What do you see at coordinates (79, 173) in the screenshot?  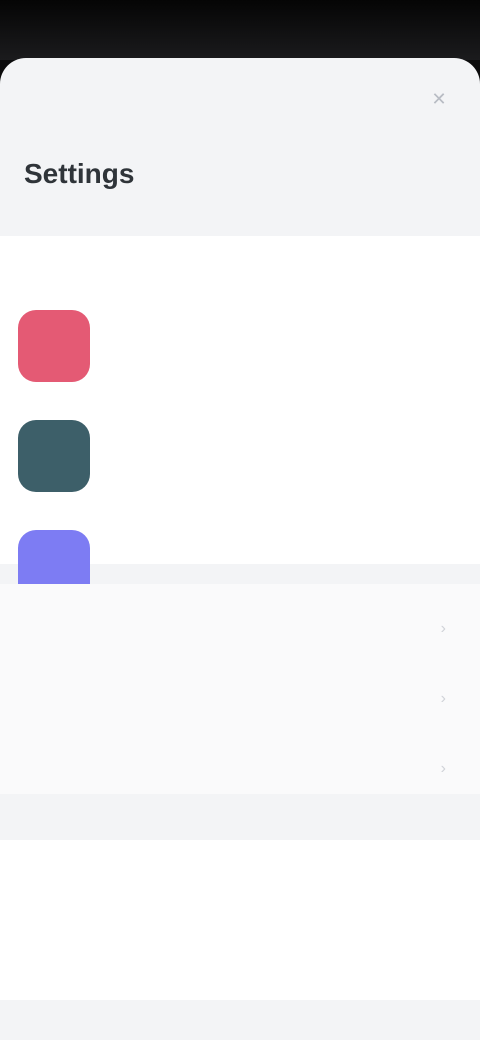 I see `page-title: Settings` at bounding box center [79, 173].